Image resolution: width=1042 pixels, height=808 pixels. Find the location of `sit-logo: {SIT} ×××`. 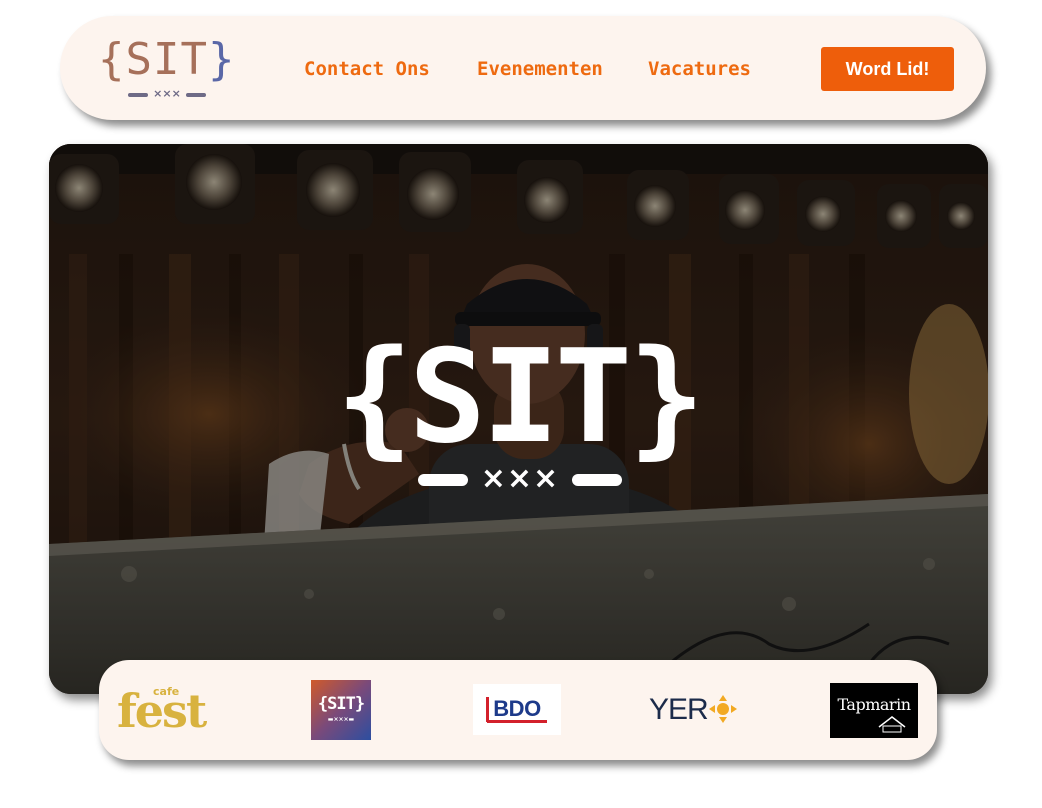

sit-logo: {SIT} ××× is located at coordinates (167, 67).